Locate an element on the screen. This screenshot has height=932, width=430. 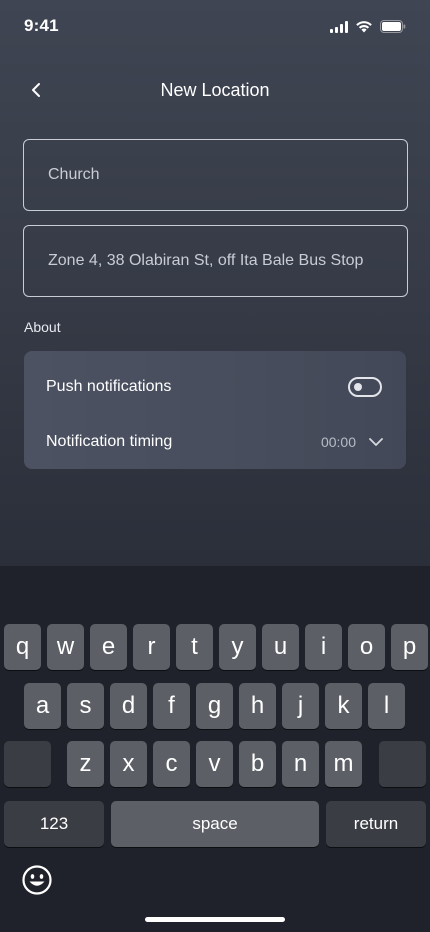
notification-timing-select: 00:00 is located at coordinates (352, 442).